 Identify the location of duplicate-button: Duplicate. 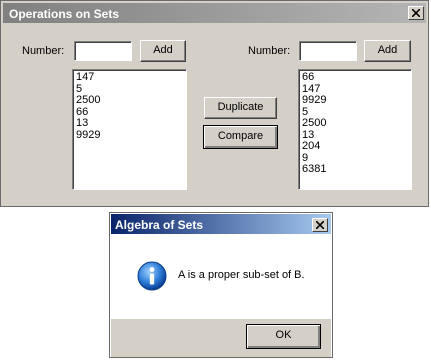
(240, 108).